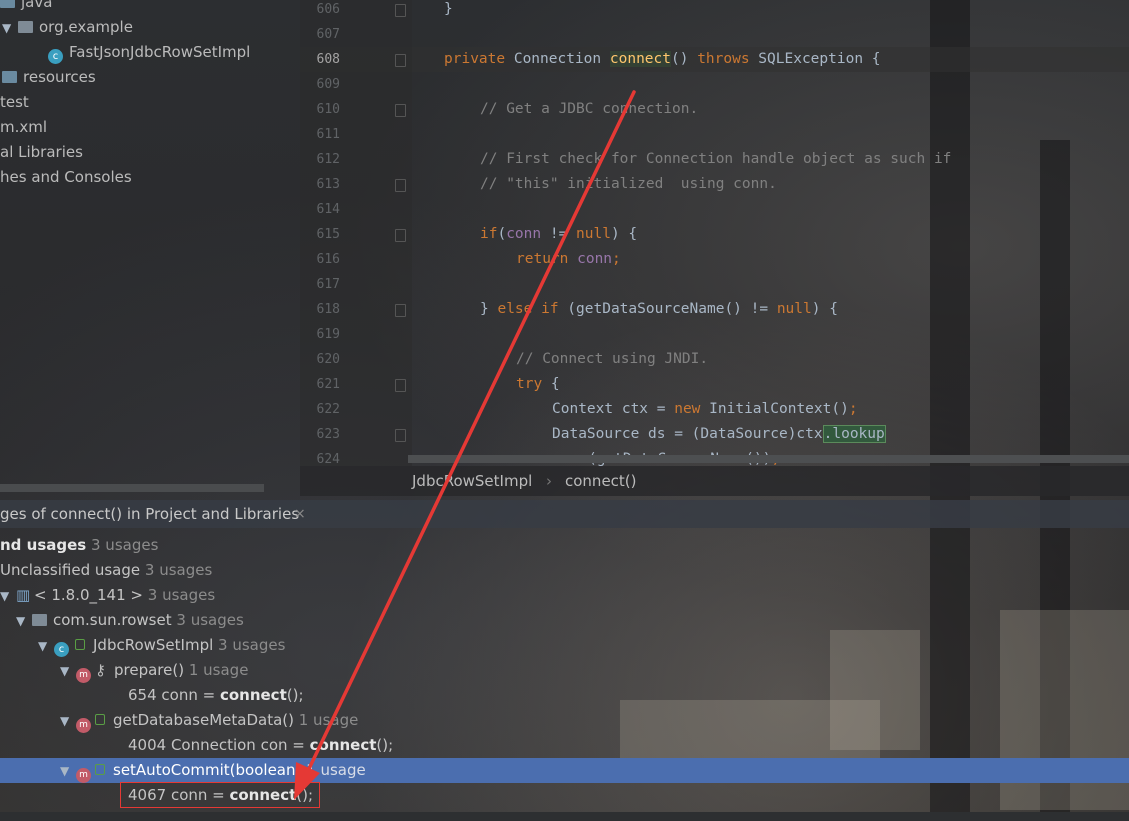 This screenshot has width=1129, height=821. I want to click on line-number: 611, so click(328, 134).